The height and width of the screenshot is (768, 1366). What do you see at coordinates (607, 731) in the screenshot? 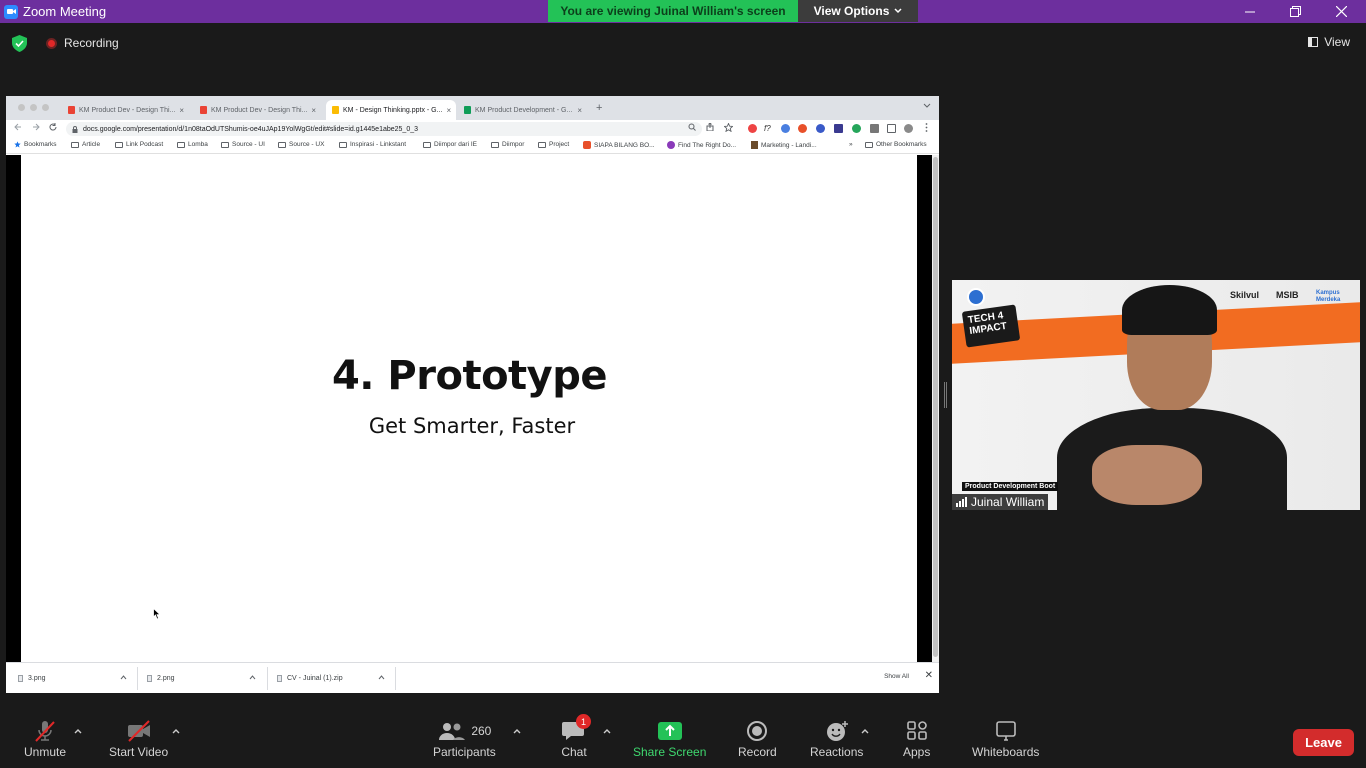
I see `chat-options-chevron-icon` at bounding box center [607, 731].